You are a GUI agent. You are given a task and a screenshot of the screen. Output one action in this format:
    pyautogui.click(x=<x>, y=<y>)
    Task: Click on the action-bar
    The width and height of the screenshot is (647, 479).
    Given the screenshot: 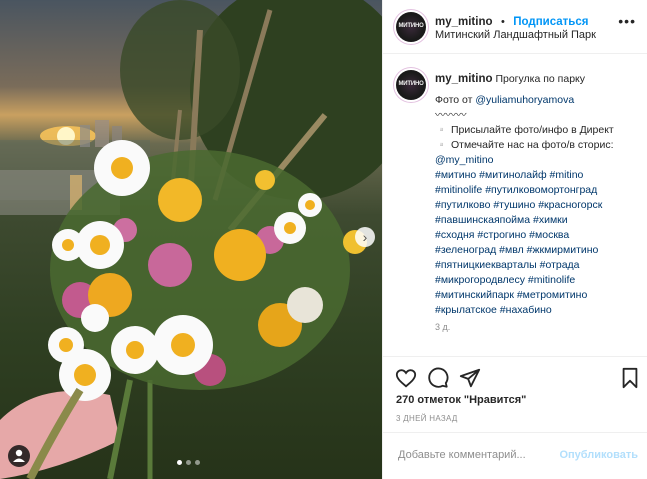 What is the action you would take?
    pyautogui.click(x=515, y=375)
    